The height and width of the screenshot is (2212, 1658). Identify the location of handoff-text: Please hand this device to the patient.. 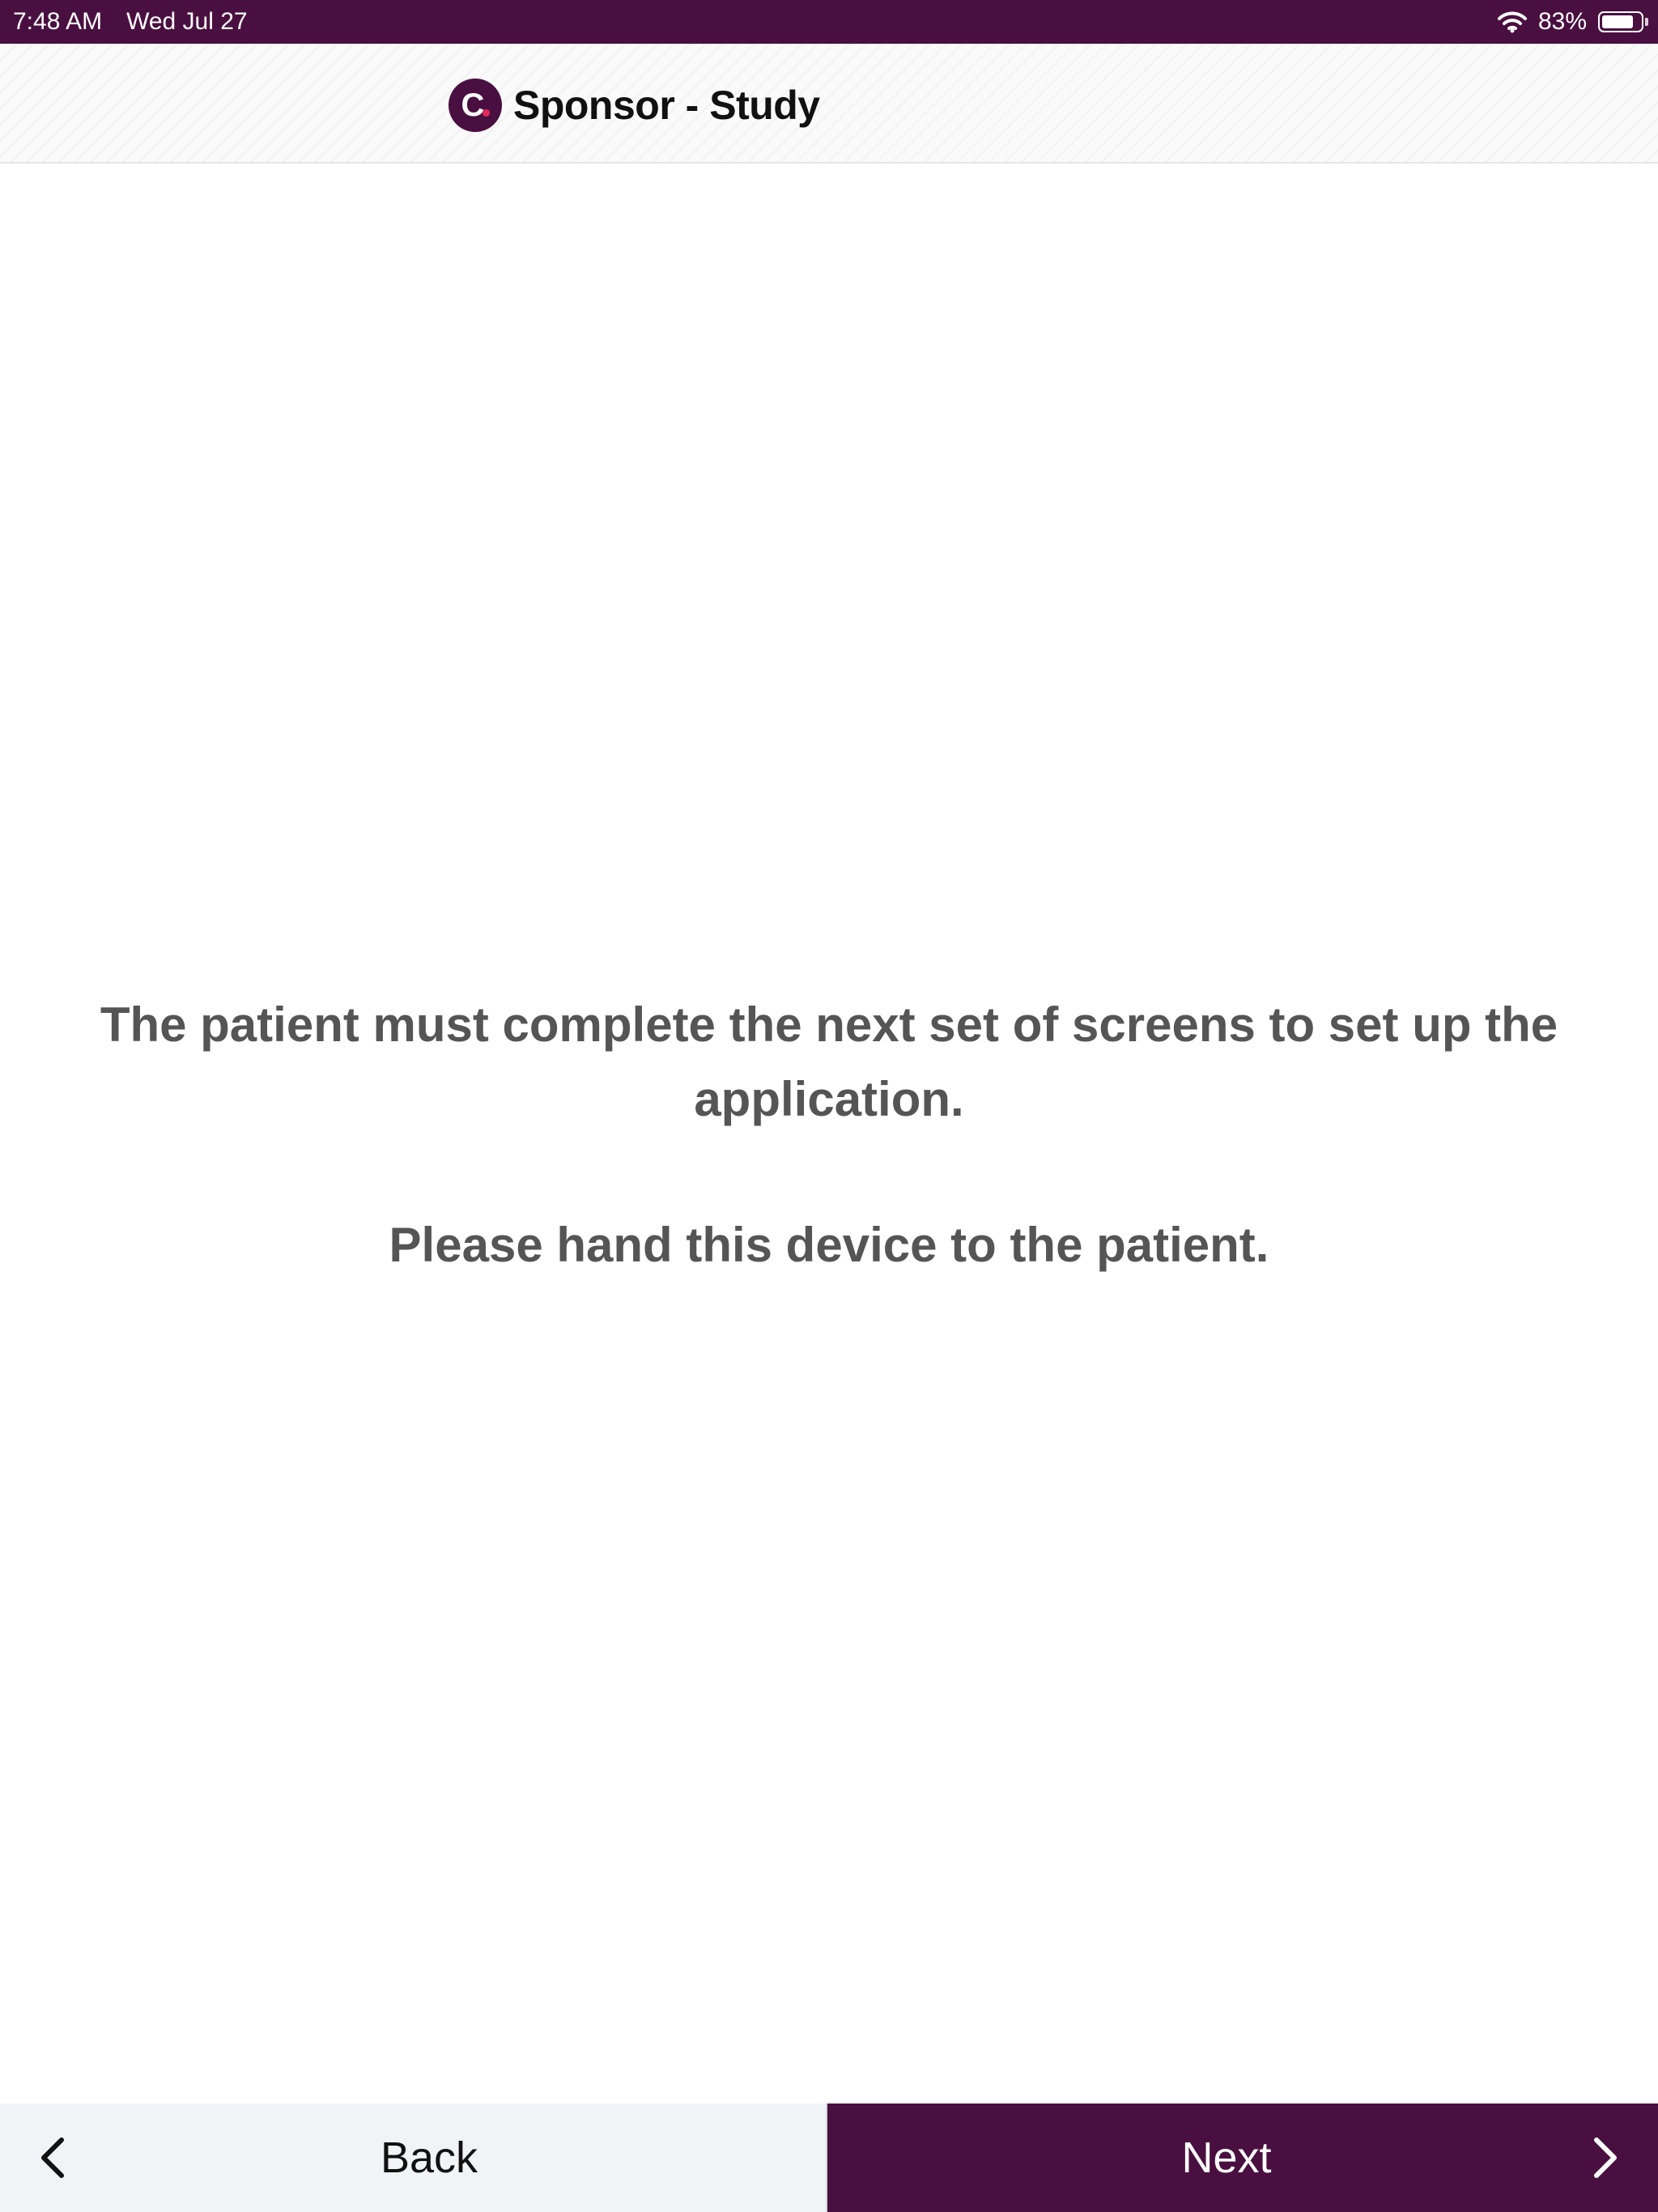
(829, 1245).